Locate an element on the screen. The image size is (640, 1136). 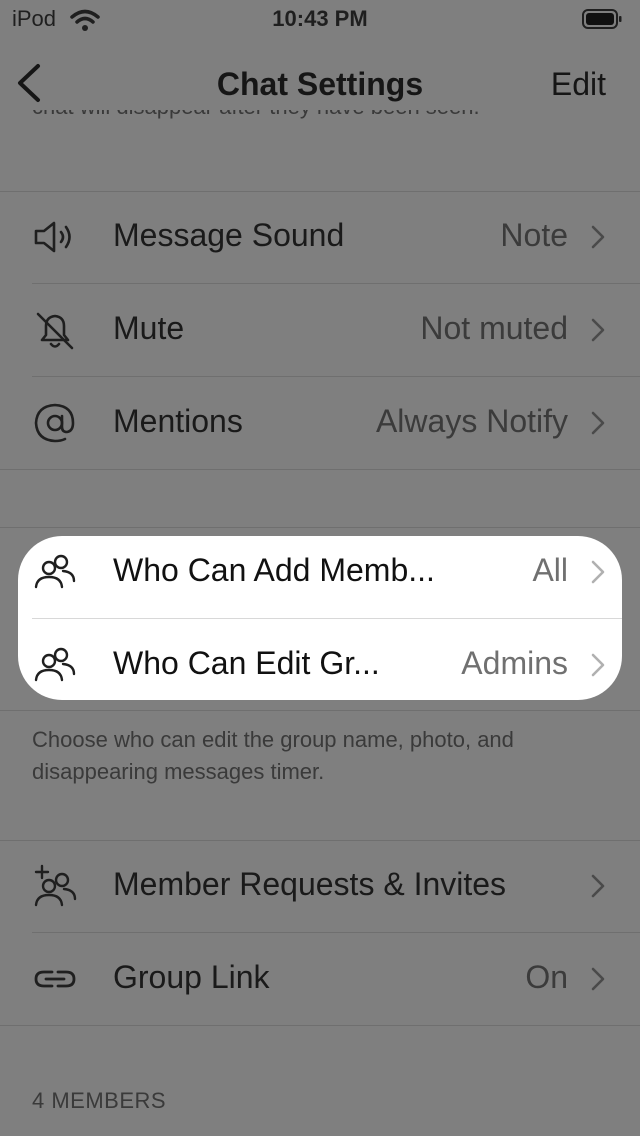
edit-button: Edit is located at coordinates (578, 84).